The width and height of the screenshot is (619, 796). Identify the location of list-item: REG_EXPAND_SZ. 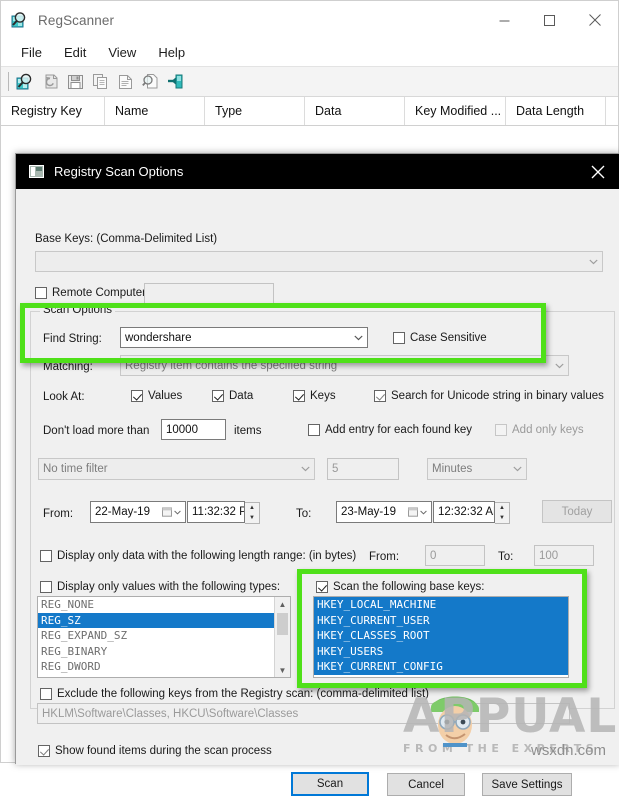
(164, 636).